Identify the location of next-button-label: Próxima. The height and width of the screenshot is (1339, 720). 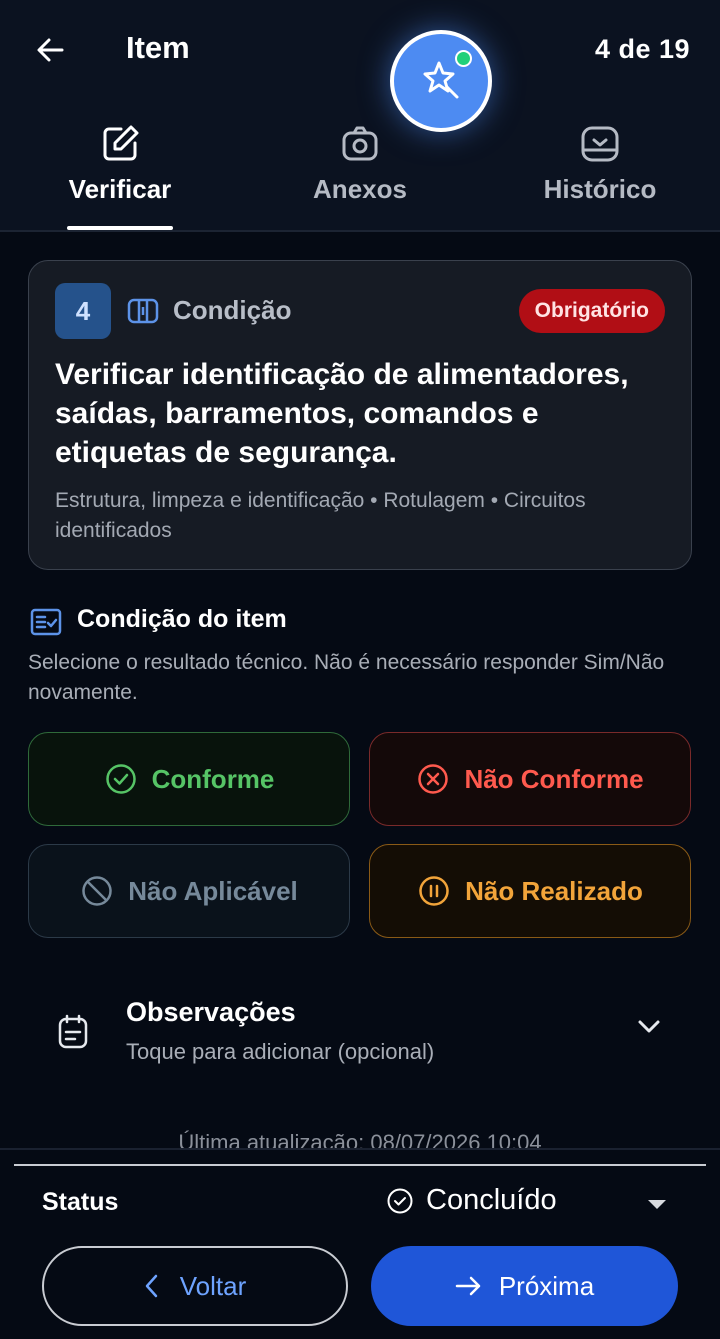
(546, 1285).